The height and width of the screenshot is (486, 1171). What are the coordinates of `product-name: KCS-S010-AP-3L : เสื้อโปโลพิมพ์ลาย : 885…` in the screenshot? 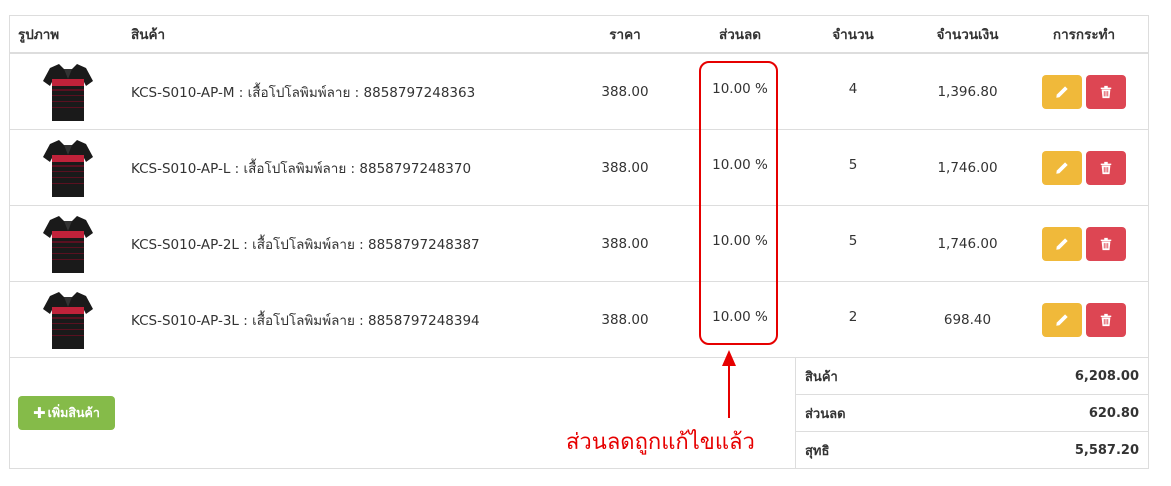 It's located at (305, 320).